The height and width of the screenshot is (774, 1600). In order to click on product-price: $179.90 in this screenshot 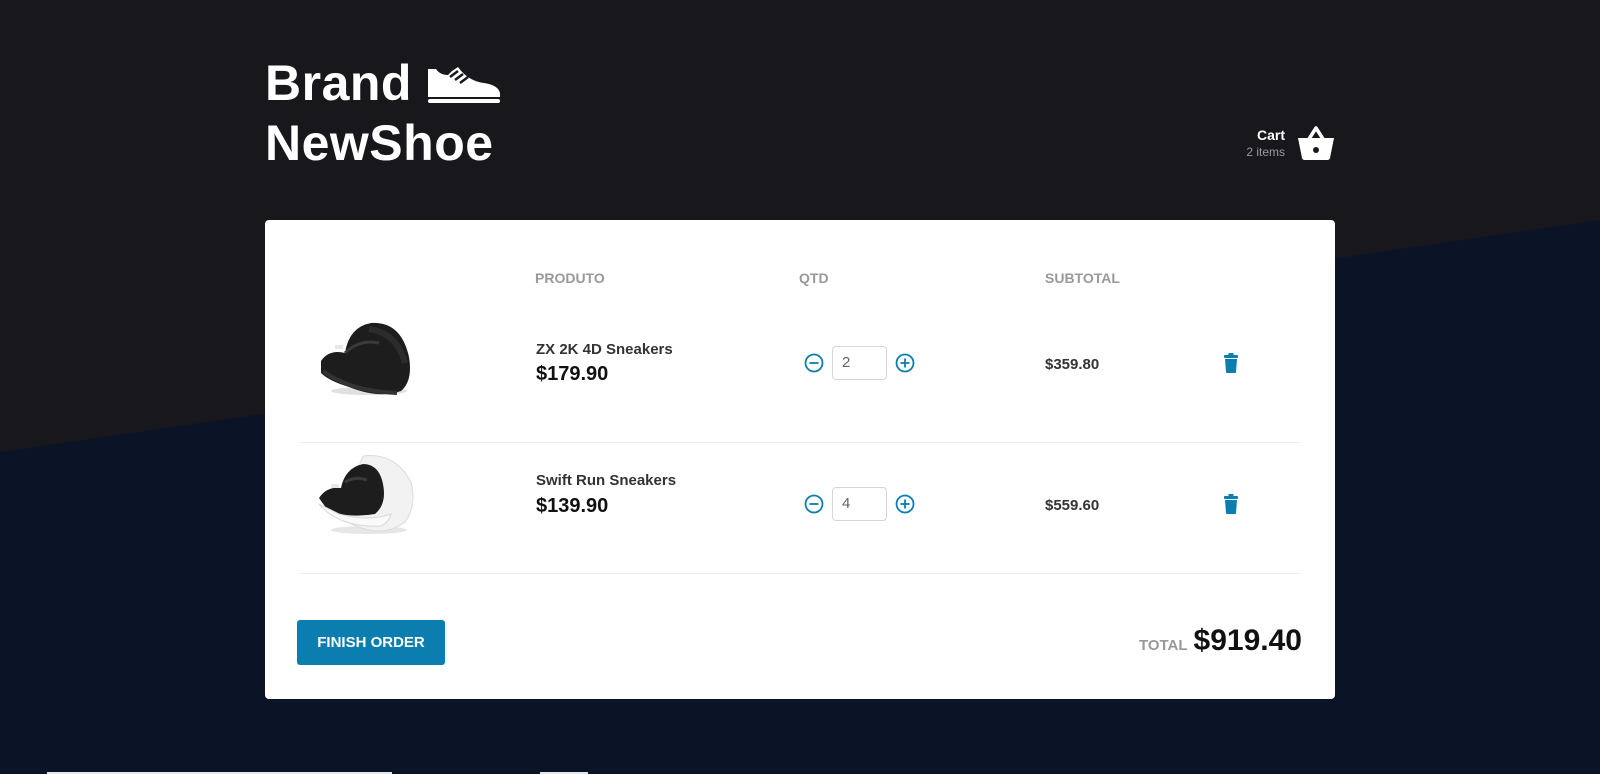, I will do `click(572, 374)`.